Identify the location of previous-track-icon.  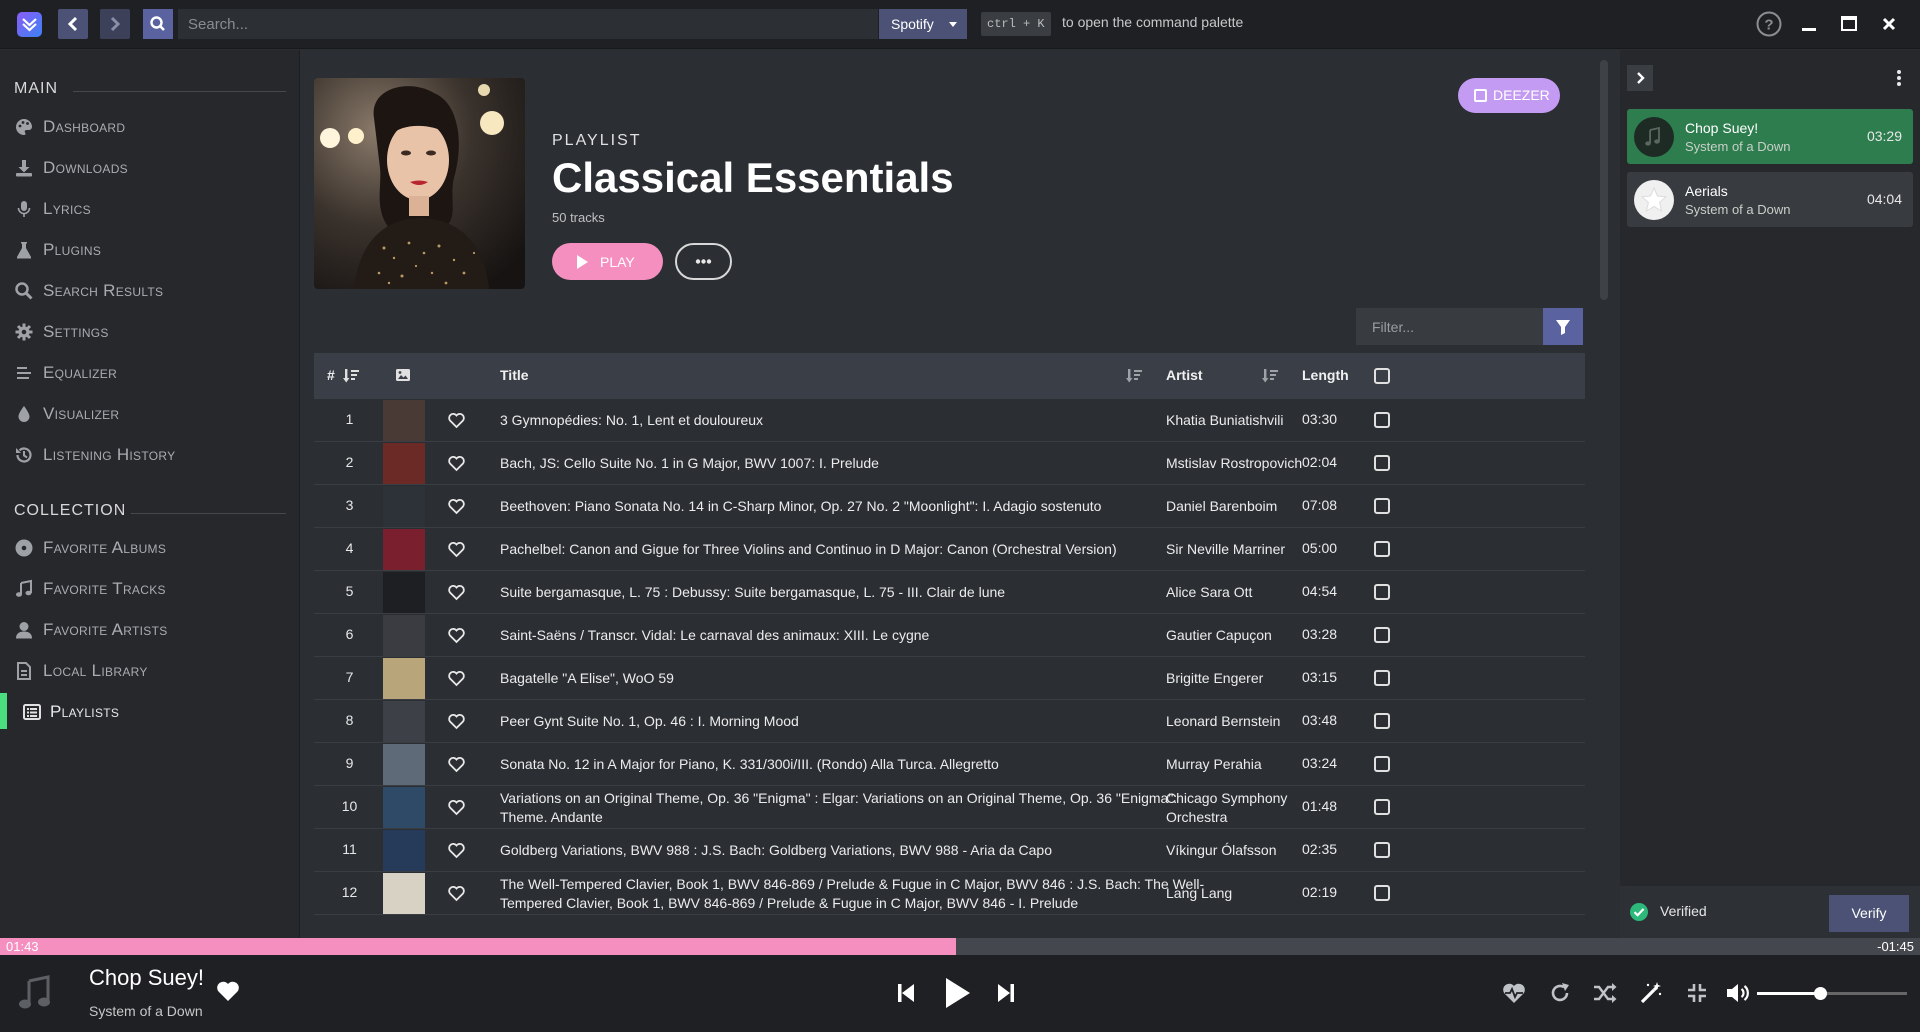
(906, 993).